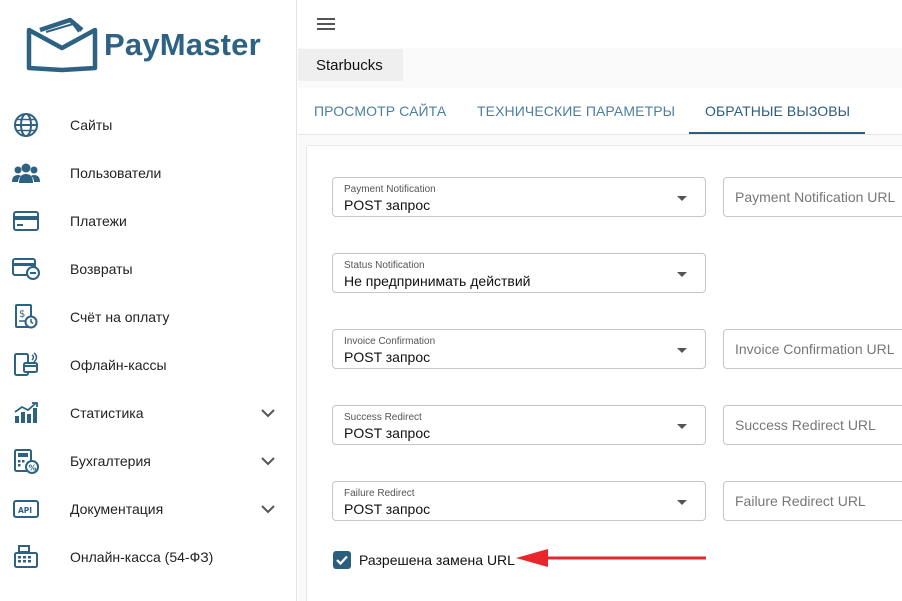  What do you see at coordinates (390, 189) in the screenshot?
I see `field-label: Payment Notification` at bounding box center [390, 189].